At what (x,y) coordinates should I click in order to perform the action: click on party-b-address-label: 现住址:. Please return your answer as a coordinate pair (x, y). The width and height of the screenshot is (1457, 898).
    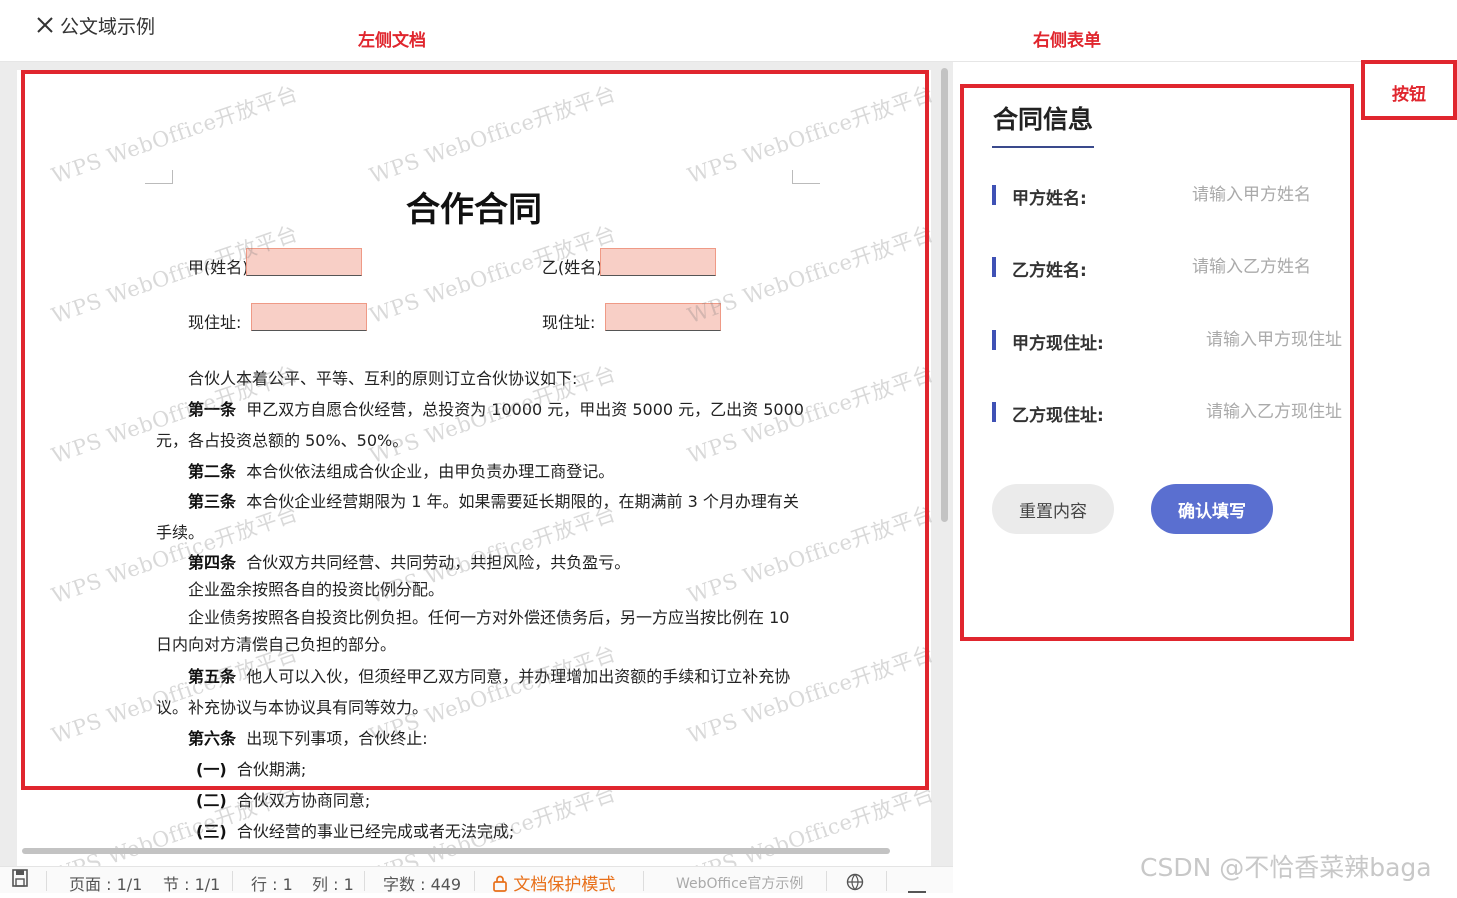
    Looking at the image, I should click on (569, 322).